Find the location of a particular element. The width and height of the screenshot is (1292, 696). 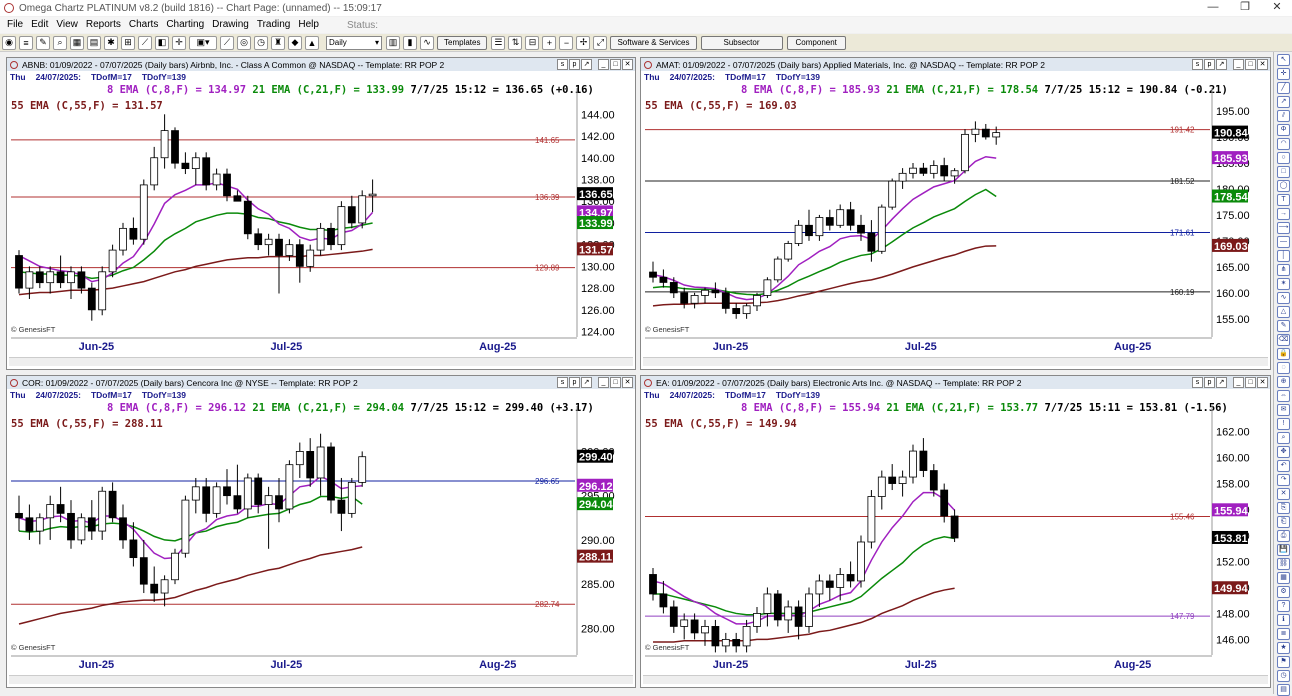

filter-icon: ⊟ is located at coordinates (532, 42).